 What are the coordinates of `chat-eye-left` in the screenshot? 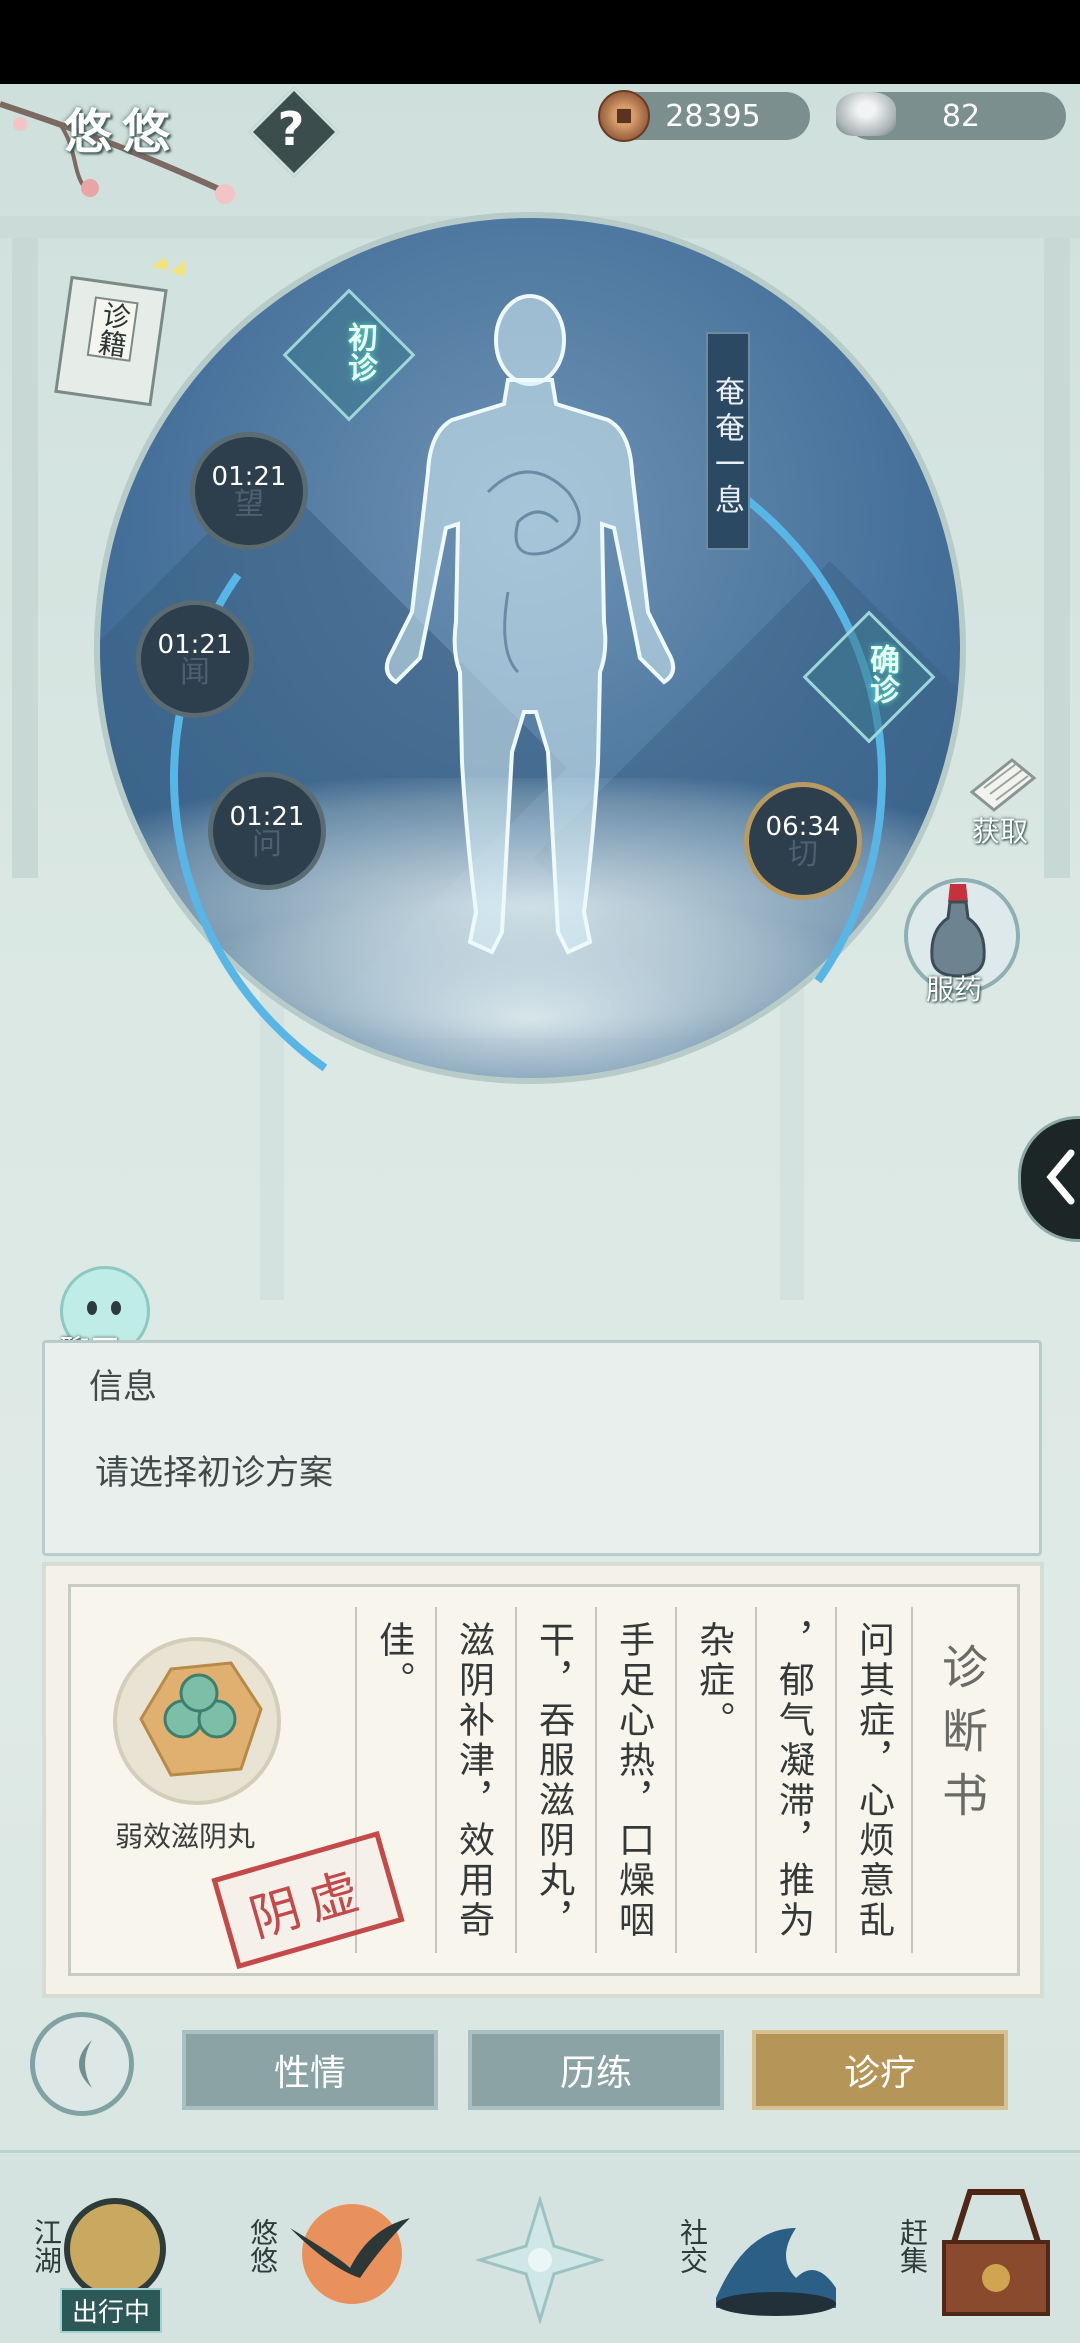 It's located at (92, 1308).